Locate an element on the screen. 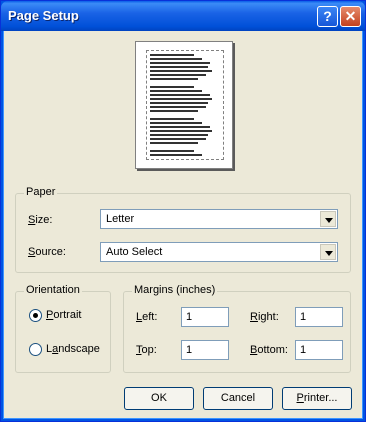  landscape-label: Landscape is located at coordinates (73, 349).